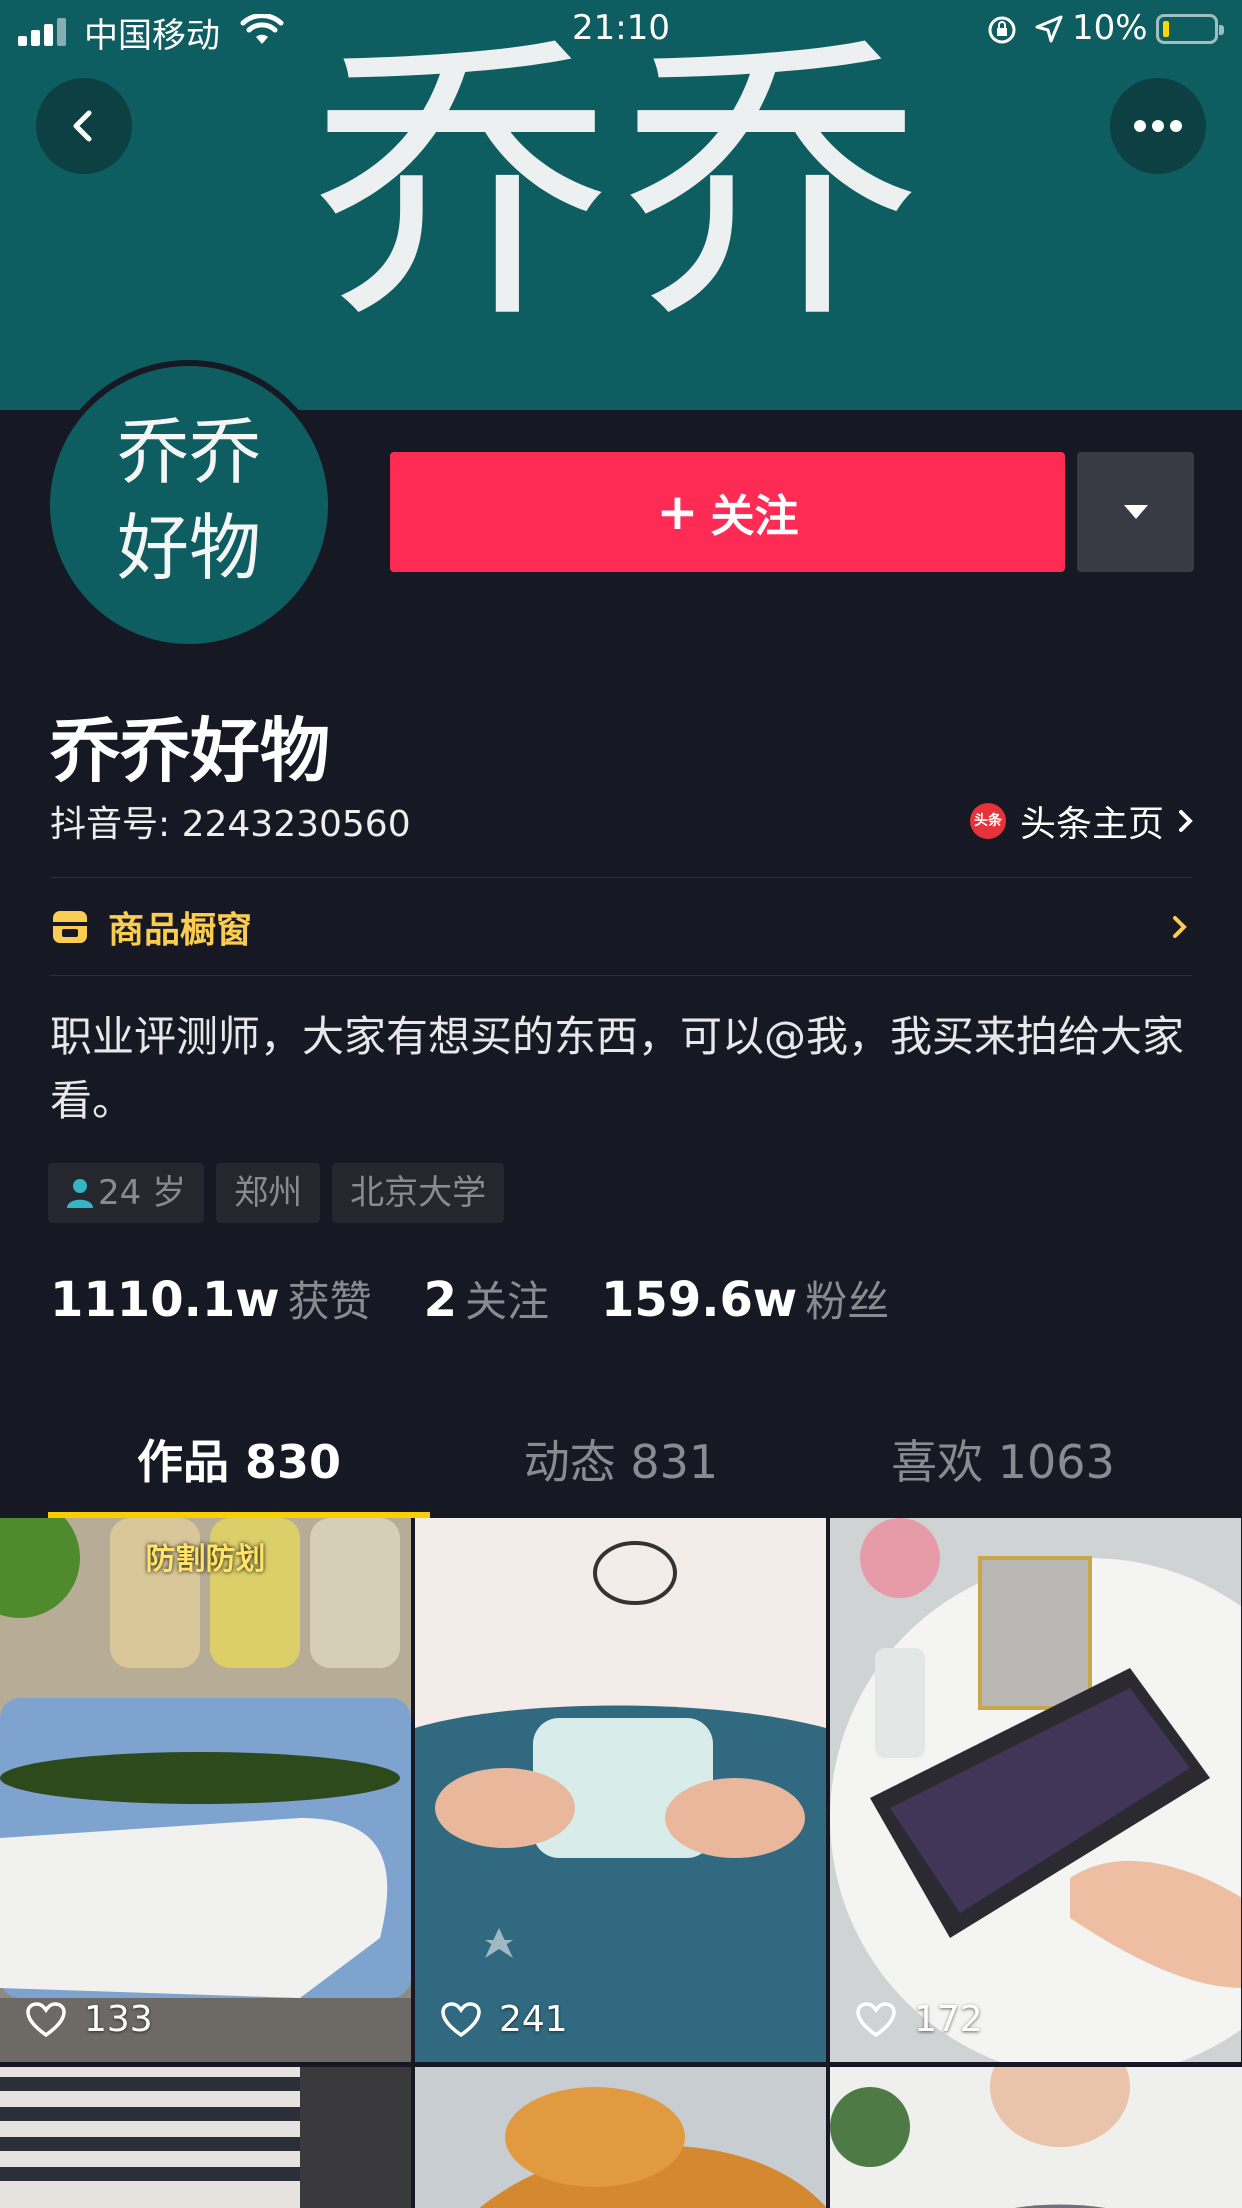 This screenshot has height=2208, width=1242. I want to click on tab-works: 作品 830, so click(239, 1470).